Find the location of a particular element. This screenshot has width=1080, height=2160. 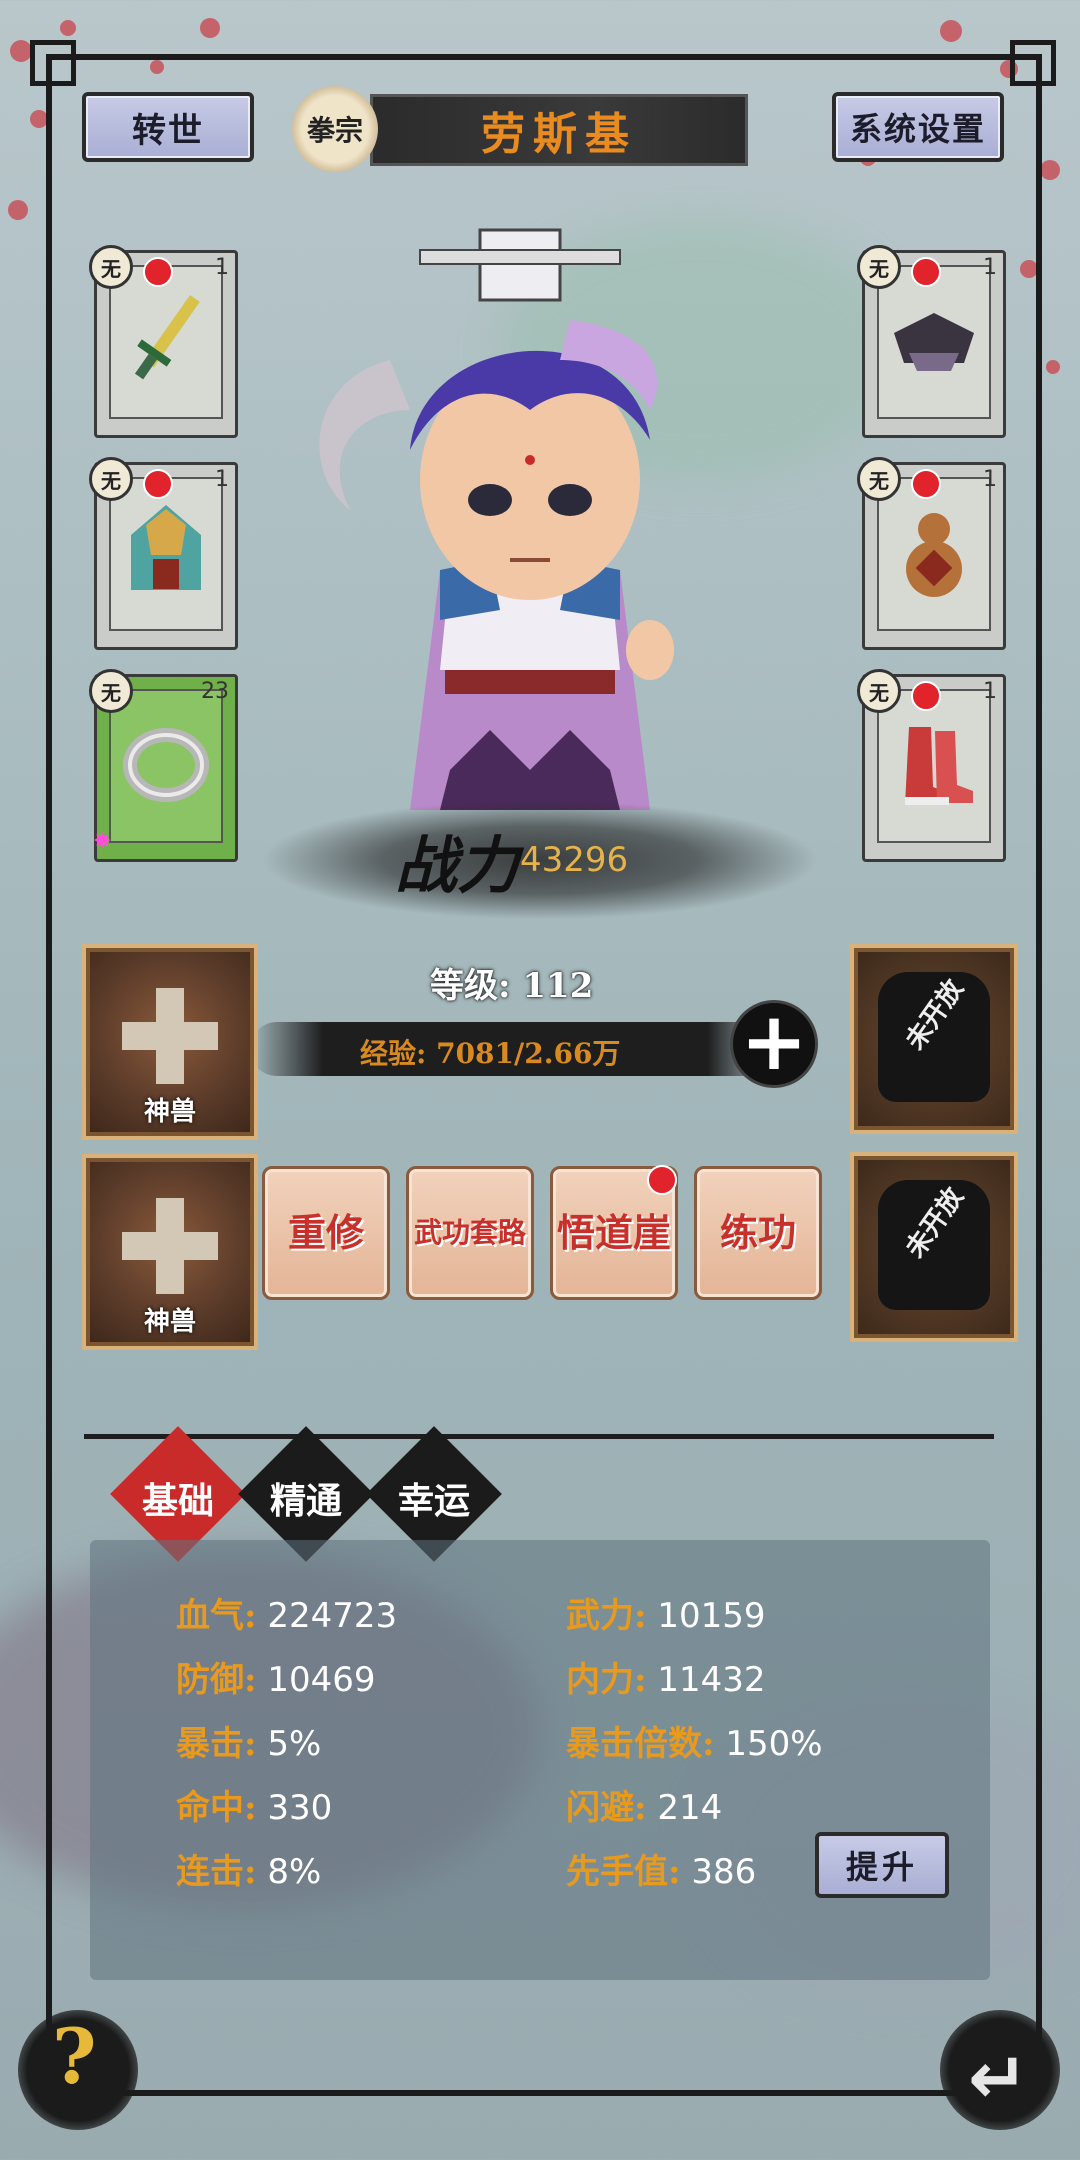

level-text: 等级: 112 is located at coordinates (512, 986).